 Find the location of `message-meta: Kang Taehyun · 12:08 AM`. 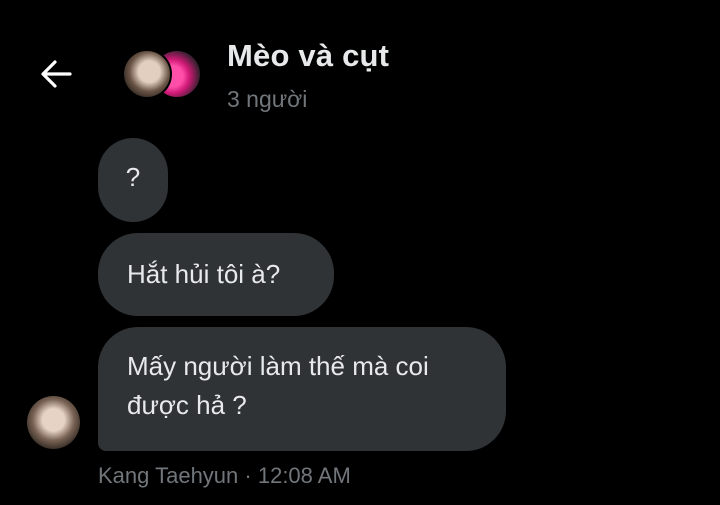

message-meta: Kang Taehyun · 12:08 AM is located at coordinates (224, 476).